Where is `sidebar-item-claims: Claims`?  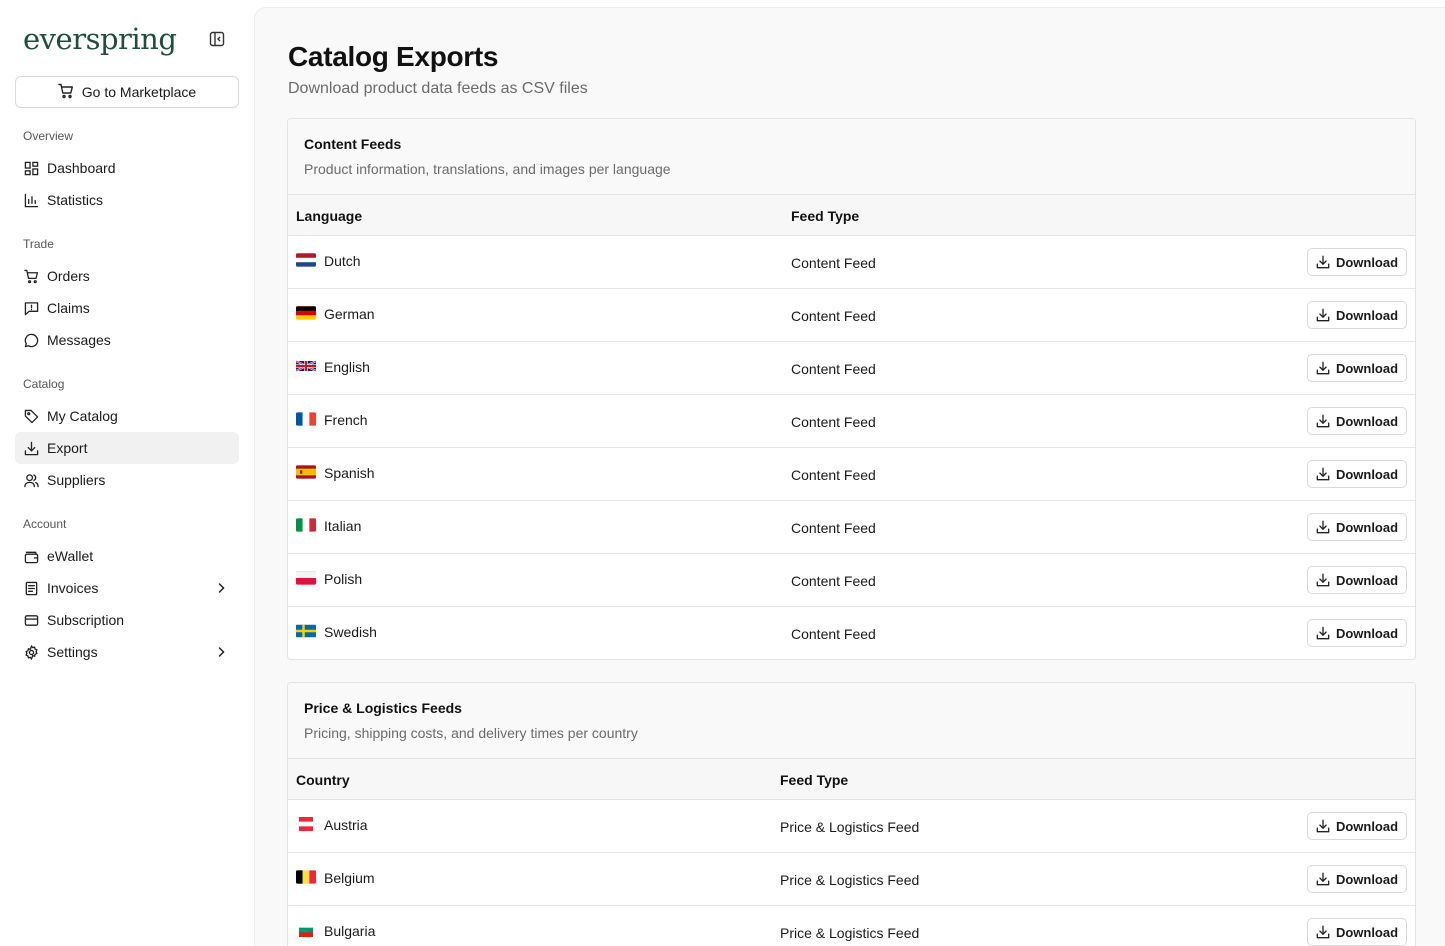 sidebar-item-claims: Claims is located at coordinates (127, 308).